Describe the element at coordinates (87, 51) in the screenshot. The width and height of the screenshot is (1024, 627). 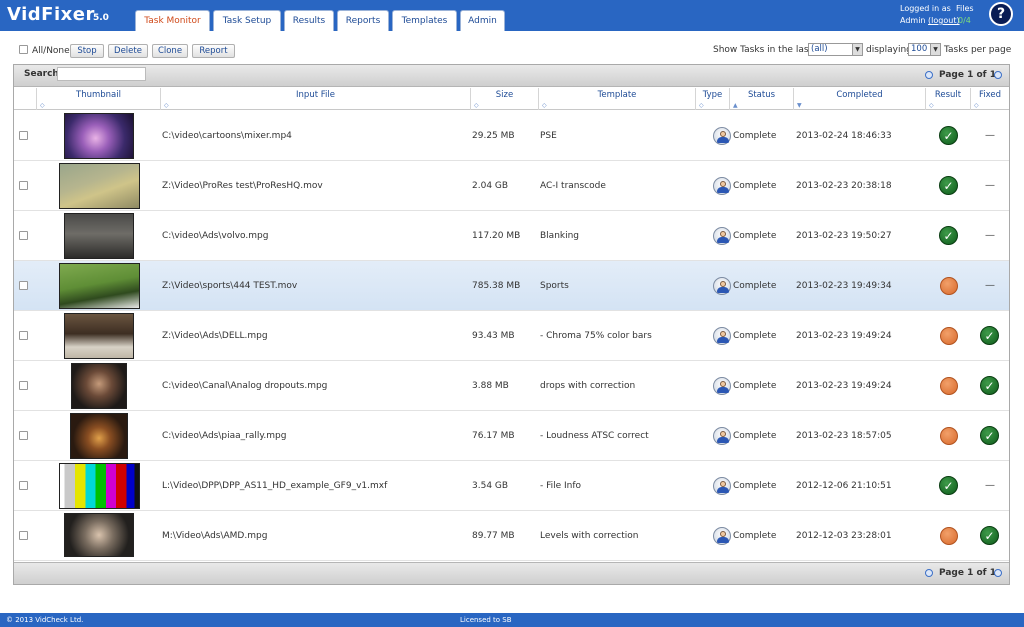
I see `stop-button: Stop` at that location.